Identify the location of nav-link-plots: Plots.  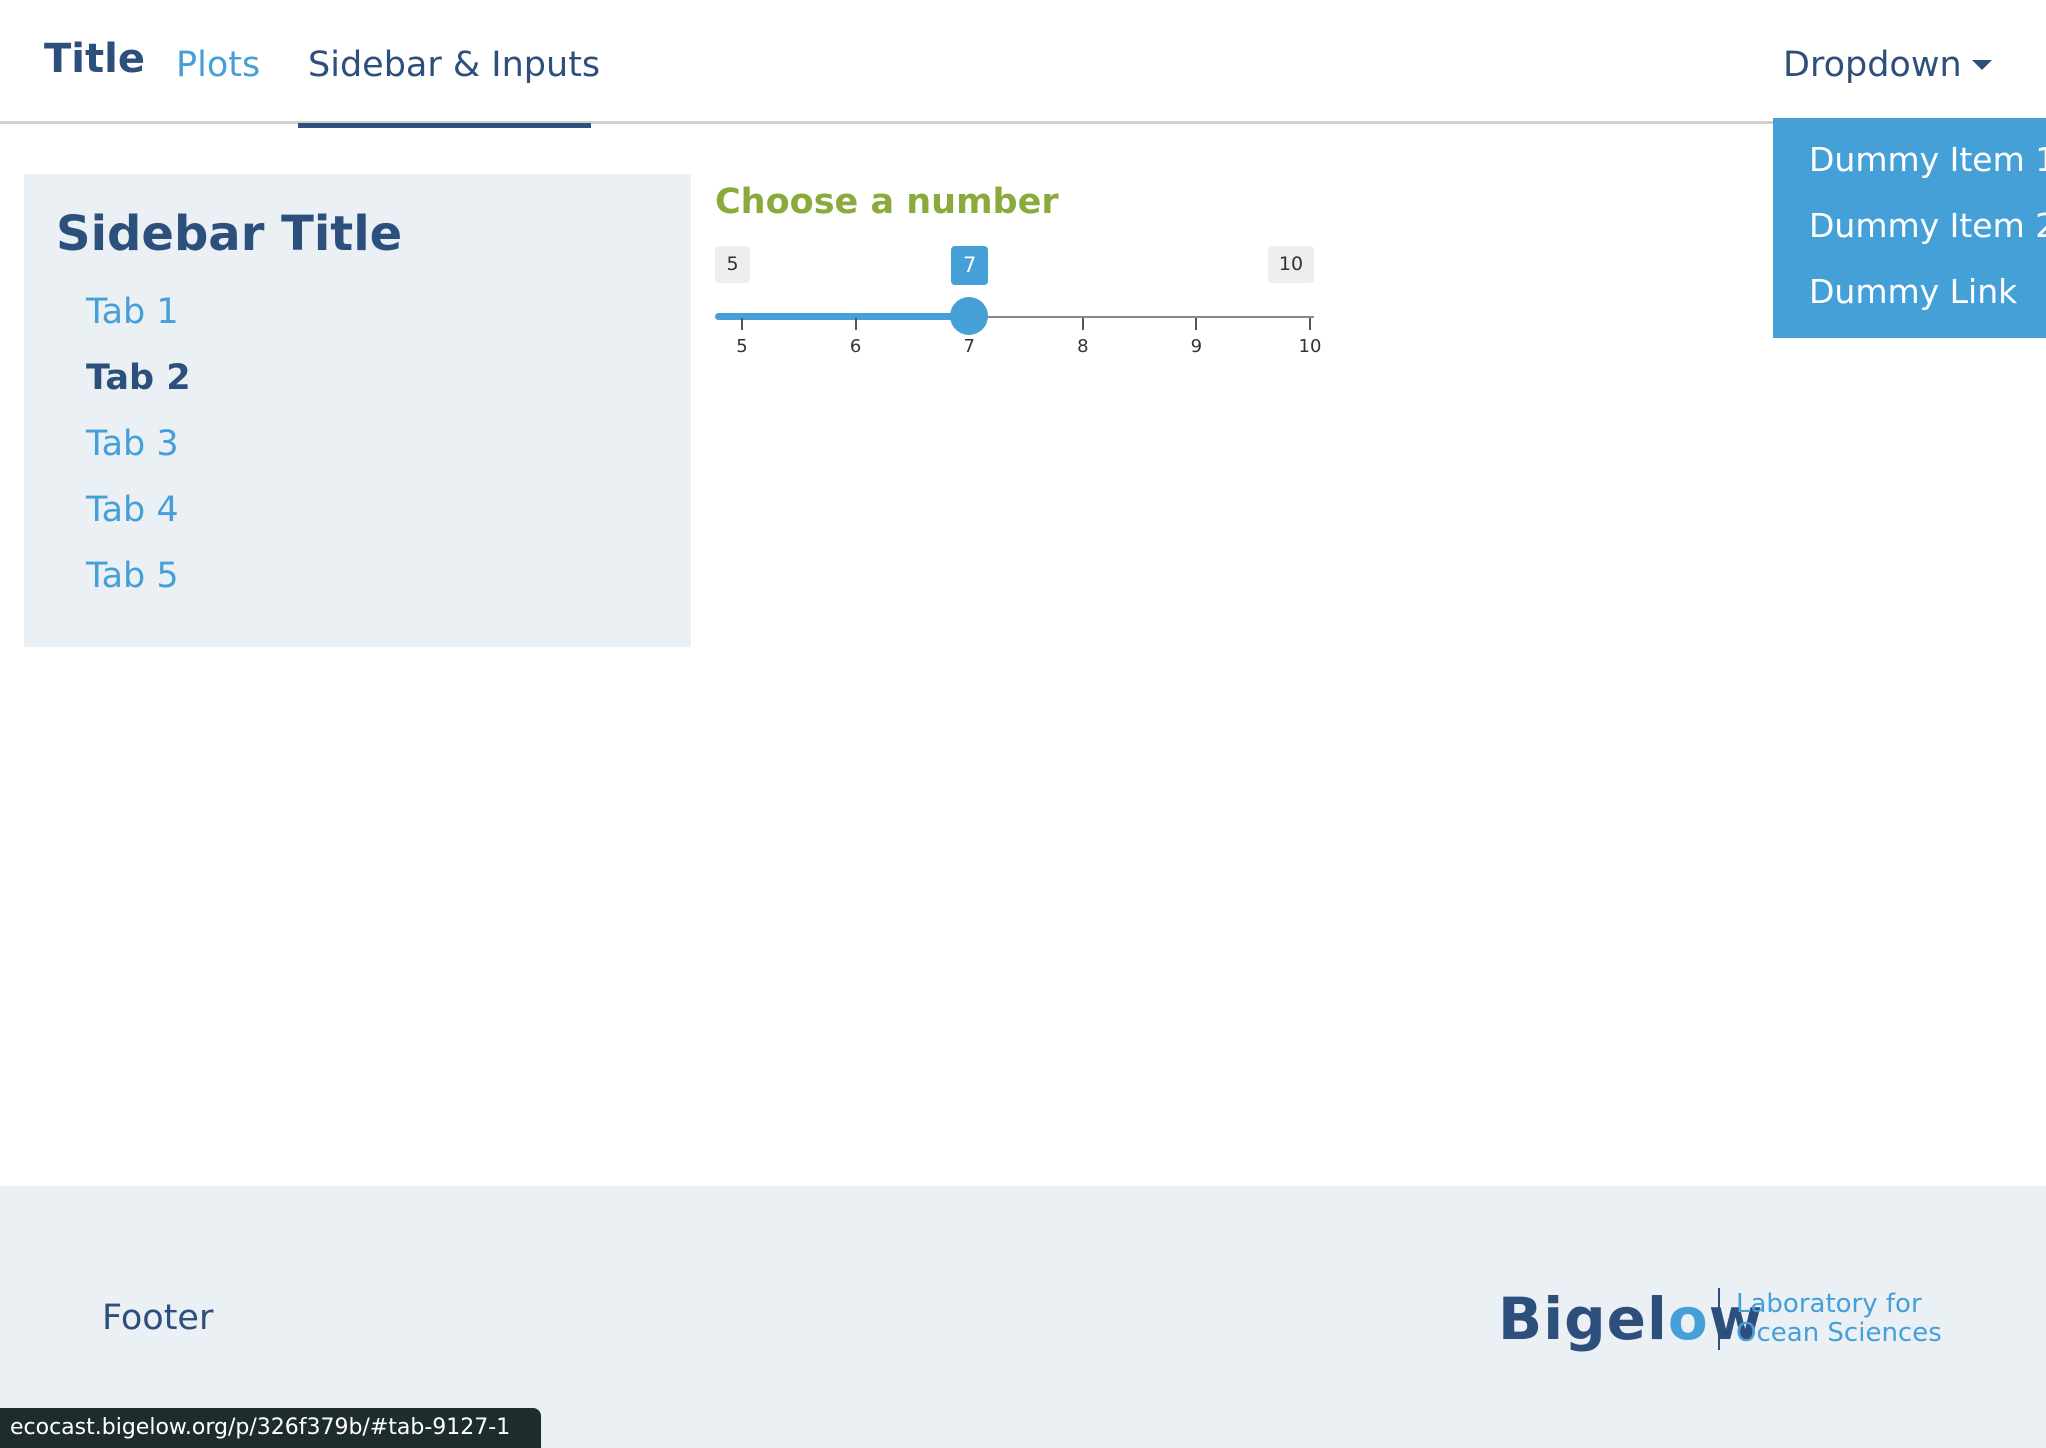
(218, 65).